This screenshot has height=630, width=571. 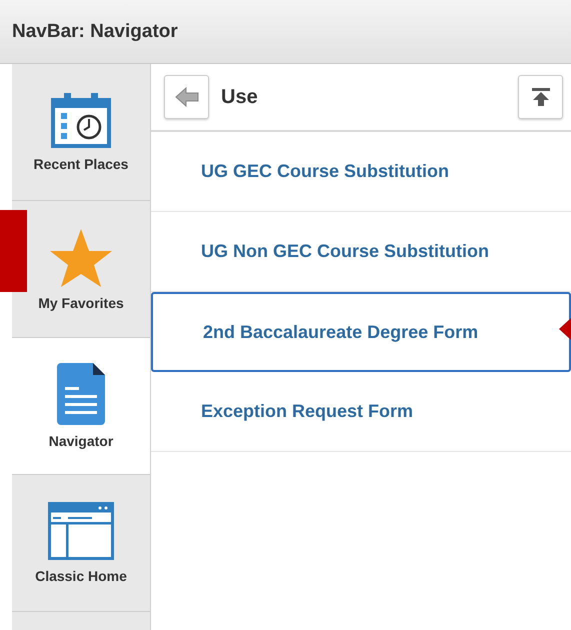 I want to click on back-button, so click(x=186, y=97).